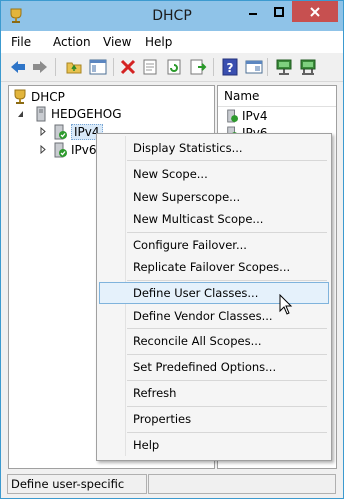  I want to click on export-list-icon, so click(198, 67).